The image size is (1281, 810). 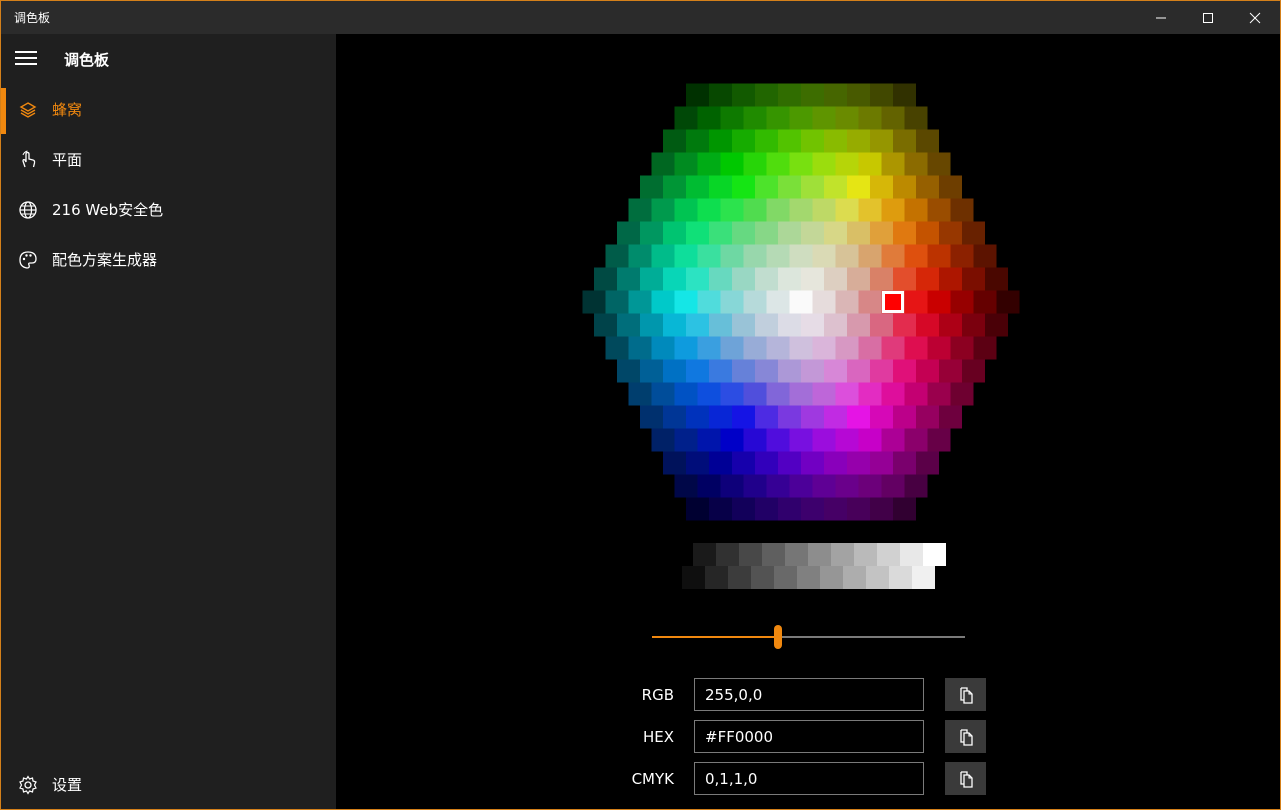 What do you see at coordinates (809, 778) in the screenshot?
I see `cmyk-field` at bounding box center [809, 778].